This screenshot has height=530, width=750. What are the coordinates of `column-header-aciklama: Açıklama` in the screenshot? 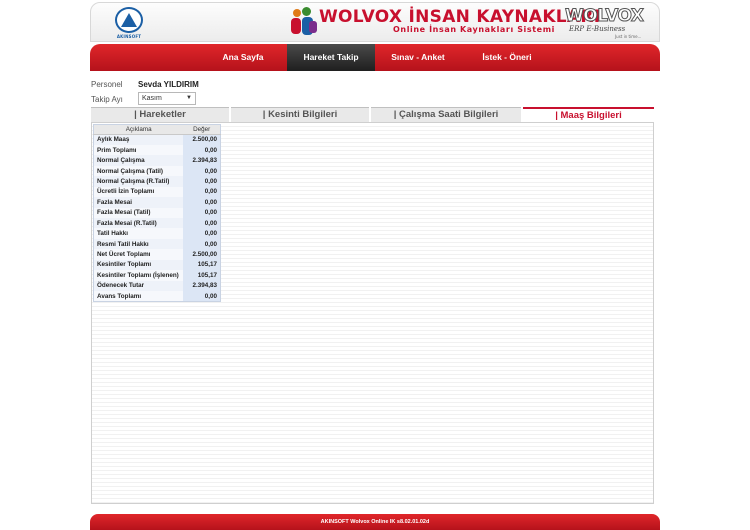 It's located at (138, 129).